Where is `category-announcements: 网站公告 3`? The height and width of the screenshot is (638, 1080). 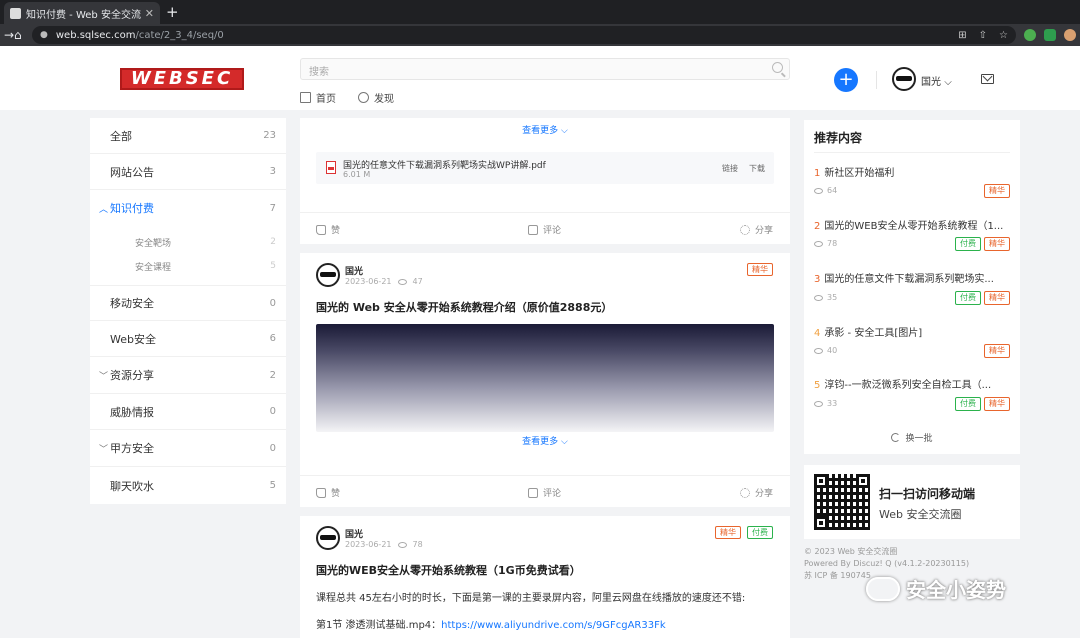 category-announcements: 网站公告 3 is located at coordinates (188, 172).